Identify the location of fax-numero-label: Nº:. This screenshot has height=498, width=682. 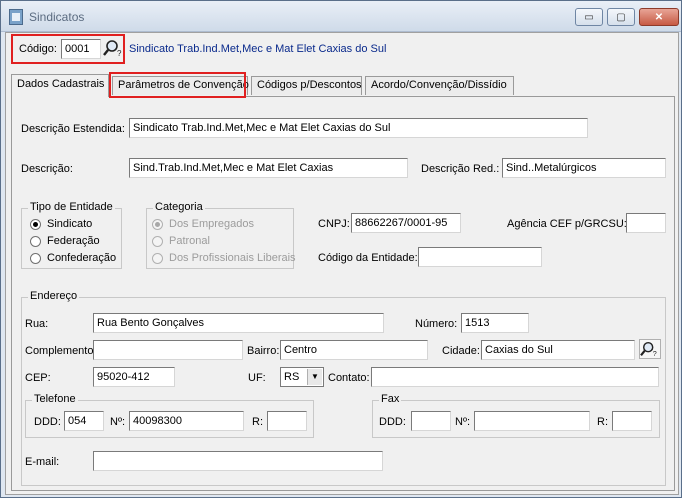
(463, 422).